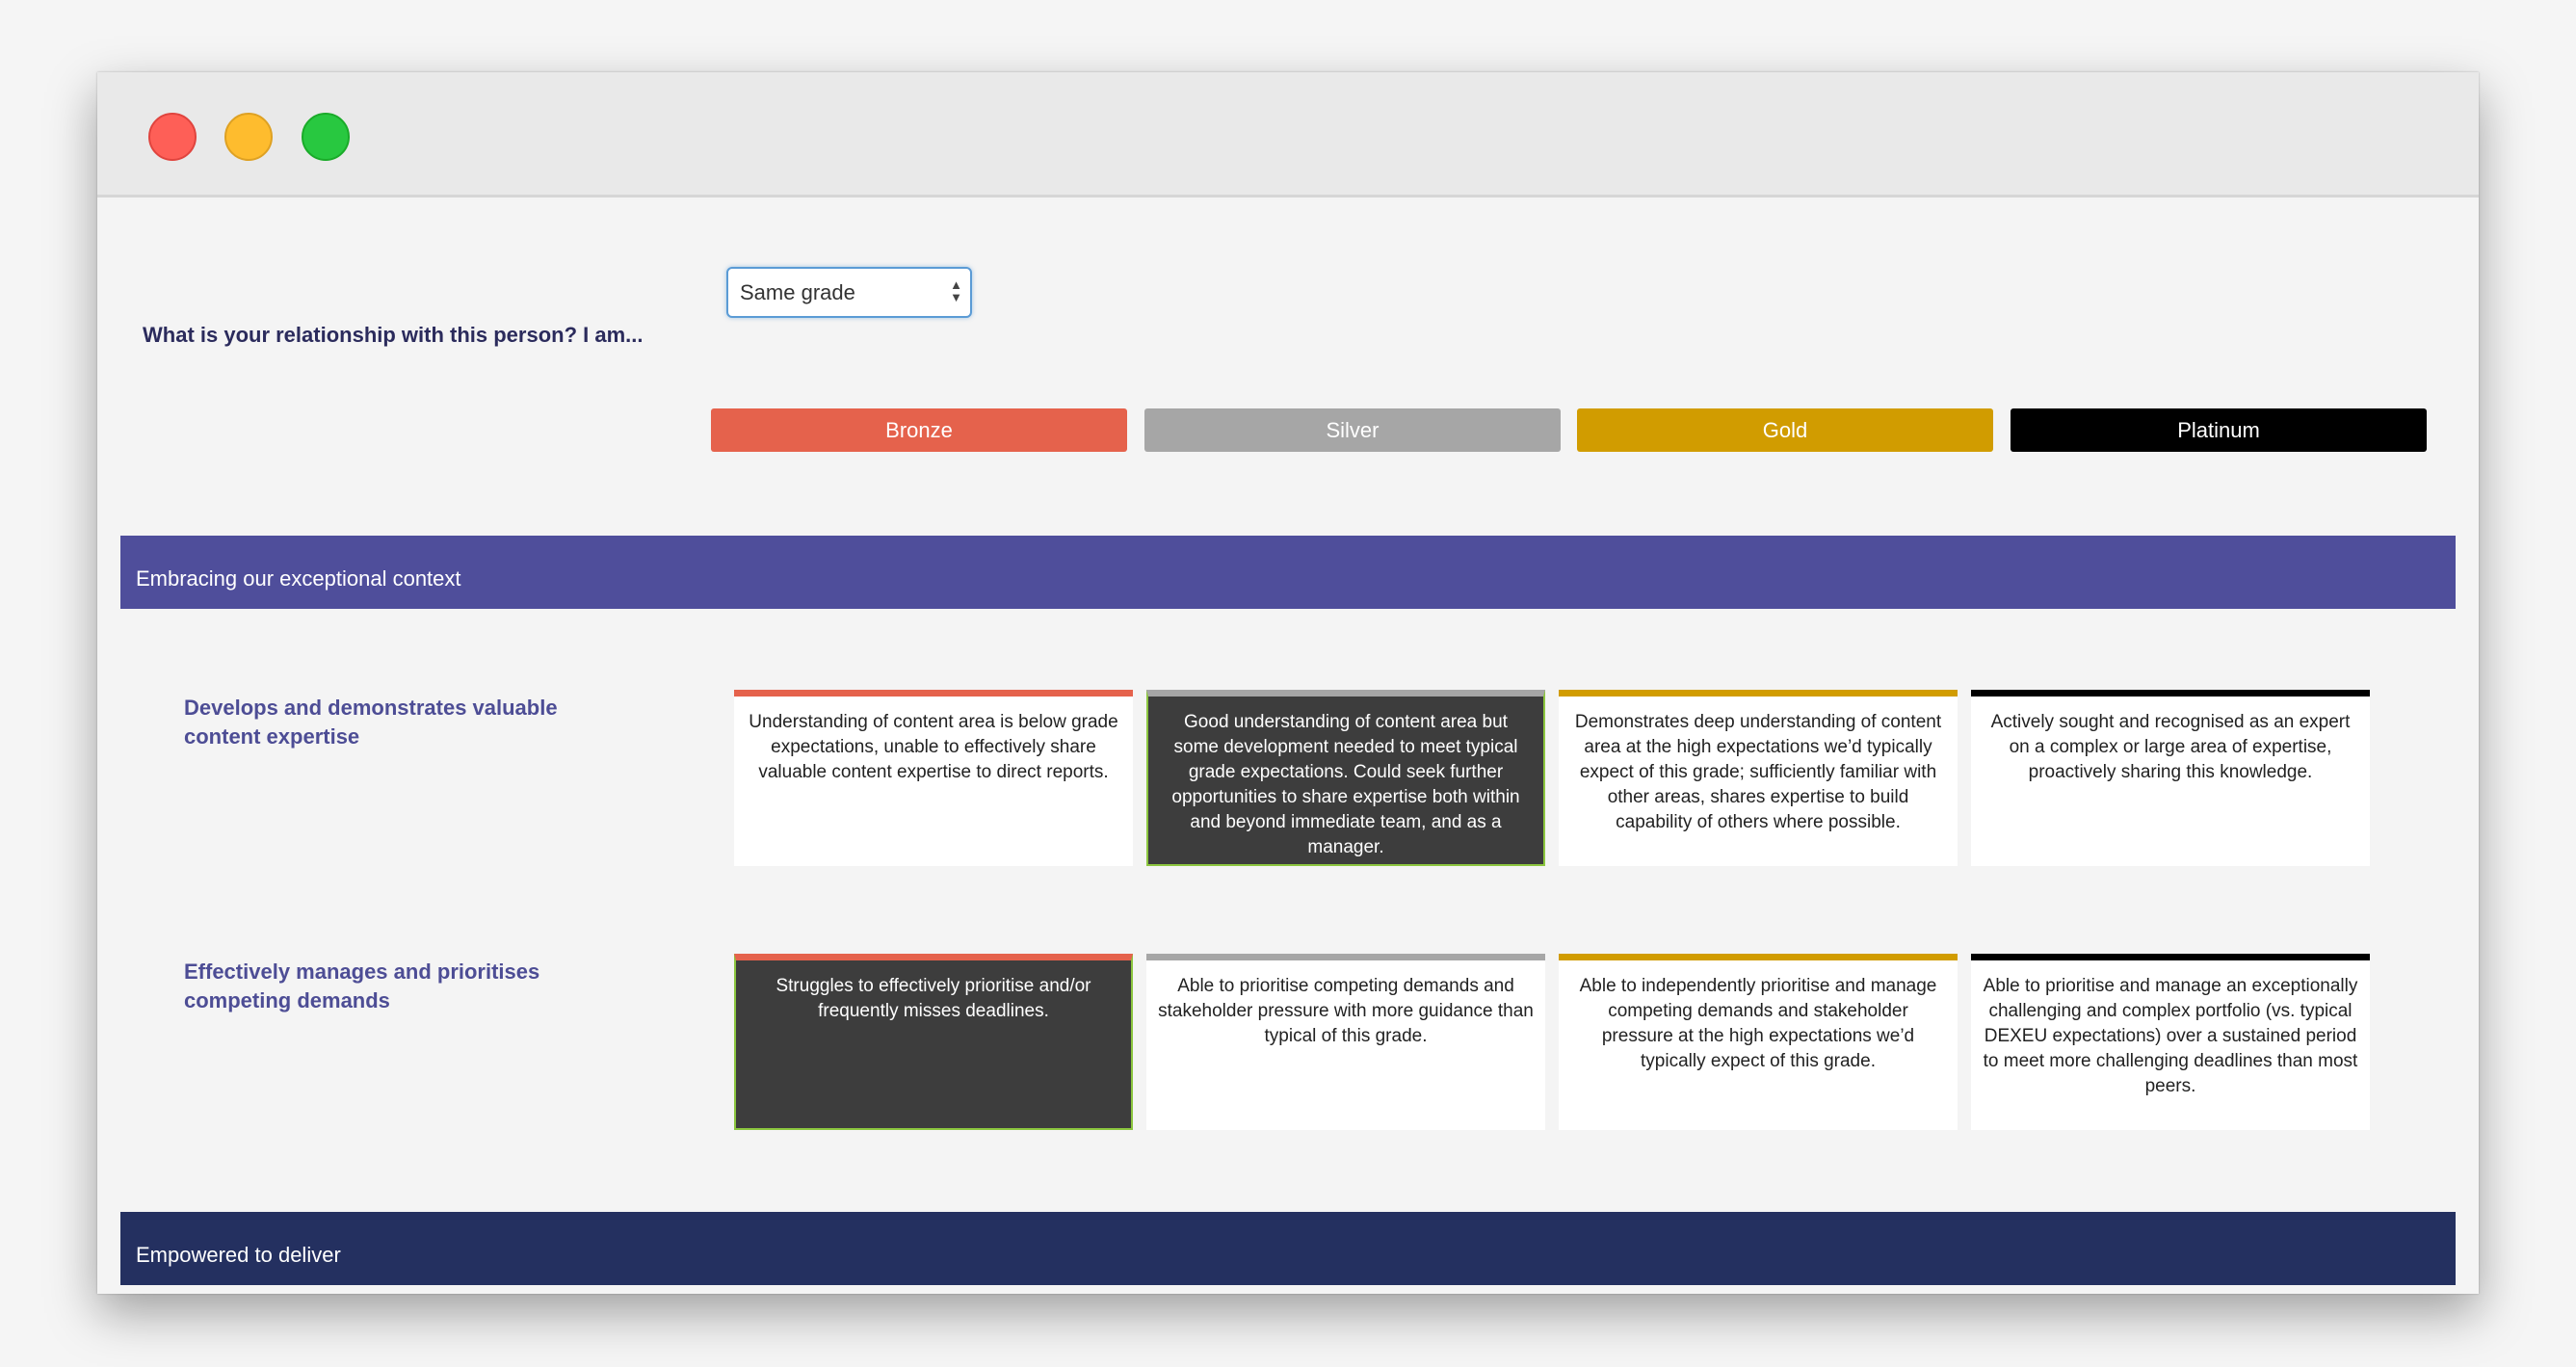 Image resolution: width=2576 pixels, height=1367 pixels. Describe the element at coordinates (1785, 430) in the screenshot. I see `tier-gold-button: Gold` at that location.